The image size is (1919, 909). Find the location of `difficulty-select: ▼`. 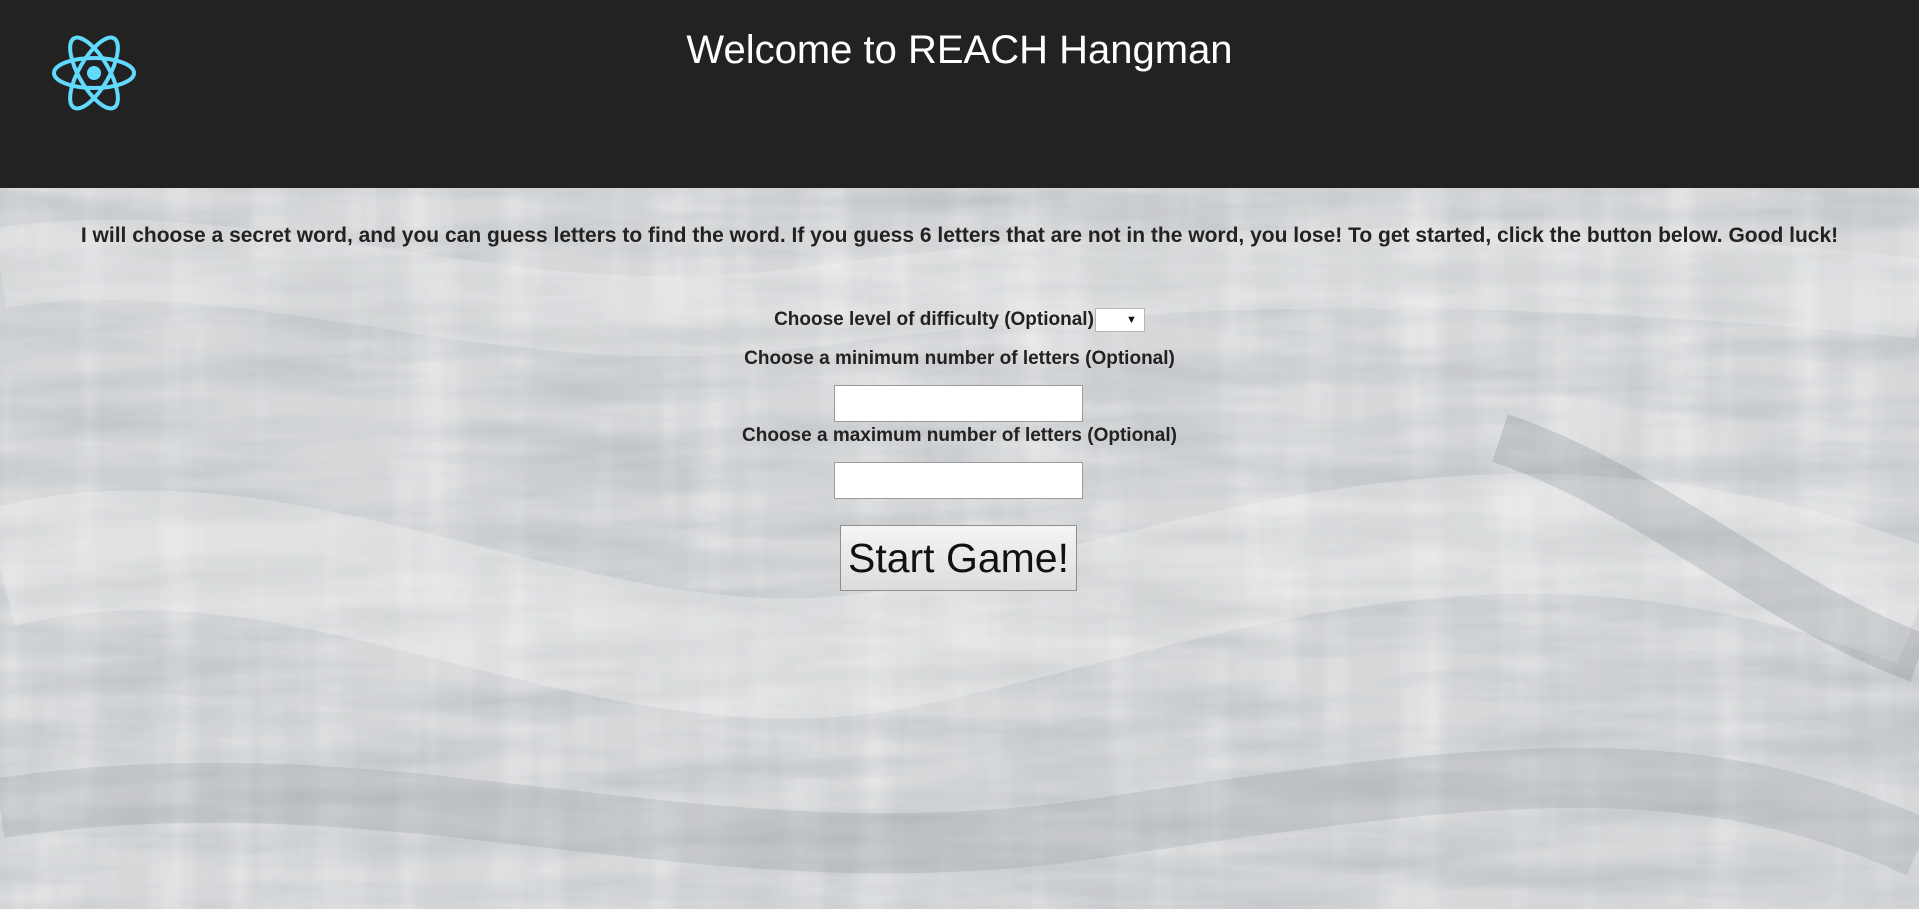

difficulty-select: ▼ is located at coordinates (1119, 320).